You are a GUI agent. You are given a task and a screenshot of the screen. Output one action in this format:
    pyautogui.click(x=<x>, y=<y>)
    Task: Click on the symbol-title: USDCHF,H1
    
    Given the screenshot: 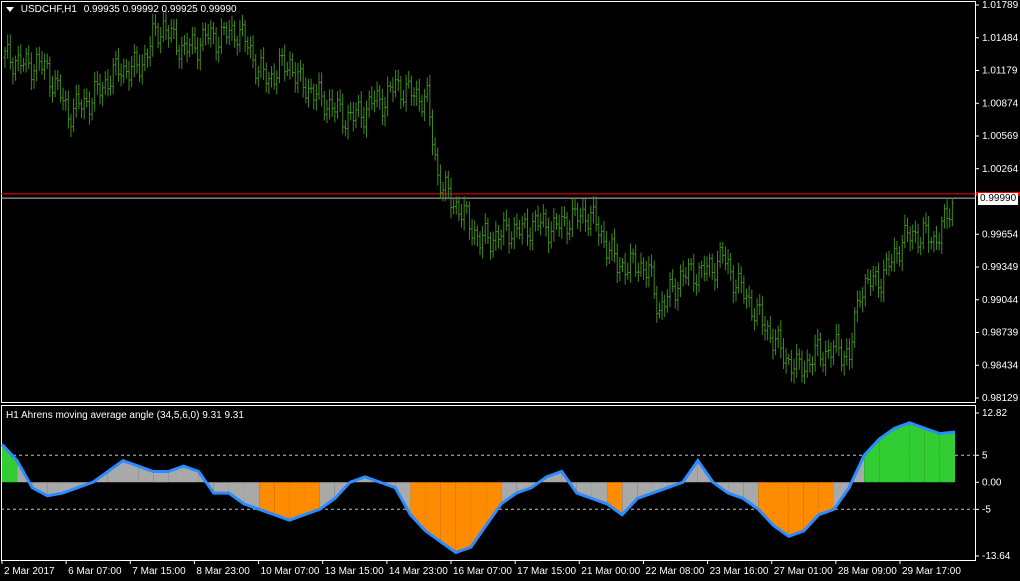 What is the action you would take?
    pyautogui.click(x=48, y=9)
    